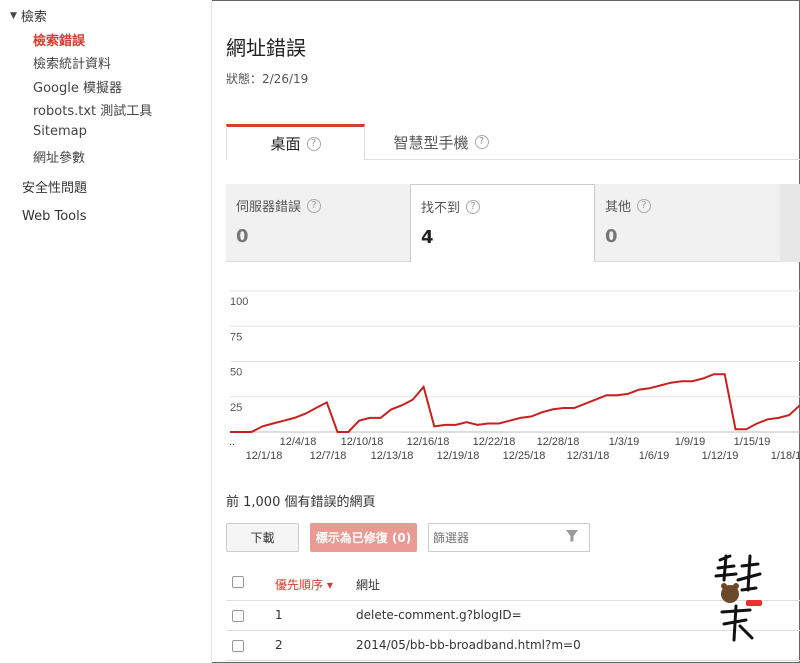 This screenshot has width=800, height=663. What do you see at coordinates (368, 584) in the screenshot?
I see `url-column-header: 網址` at bounding box center [368, 584].